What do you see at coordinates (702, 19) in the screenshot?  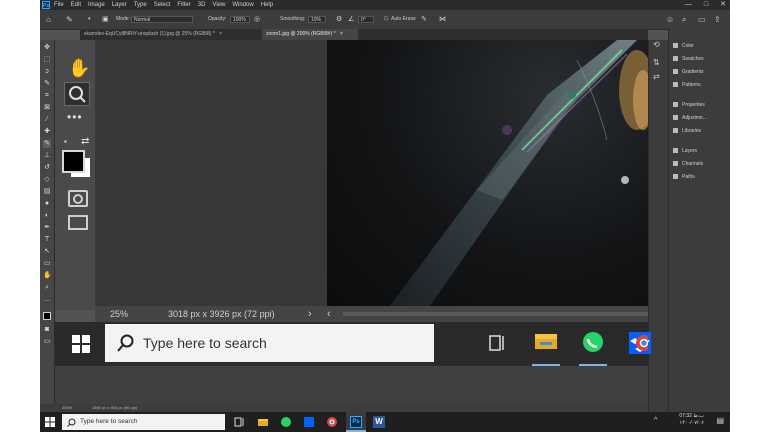 I see `workspace-icon: ▭` at bounding box center [702, 19].